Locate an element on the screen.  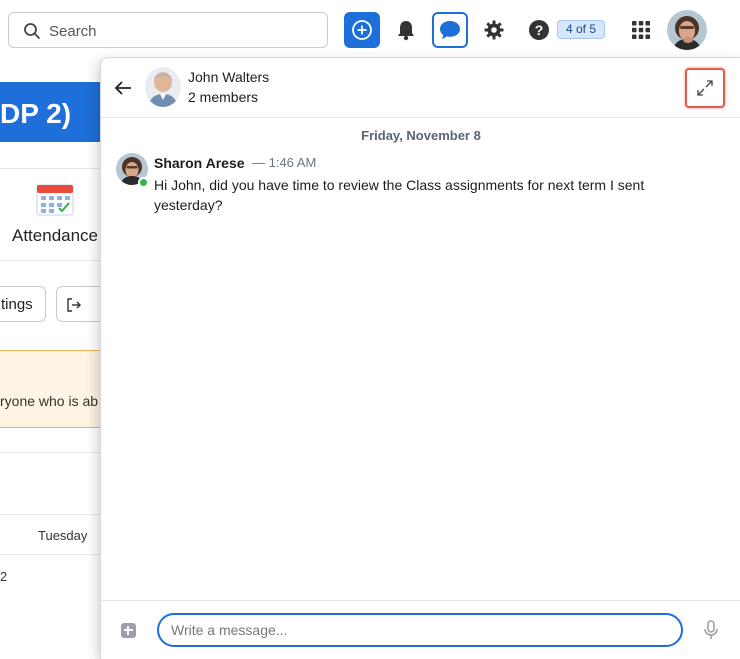
contact-name: John Walters is located at coordinates (229, 77).